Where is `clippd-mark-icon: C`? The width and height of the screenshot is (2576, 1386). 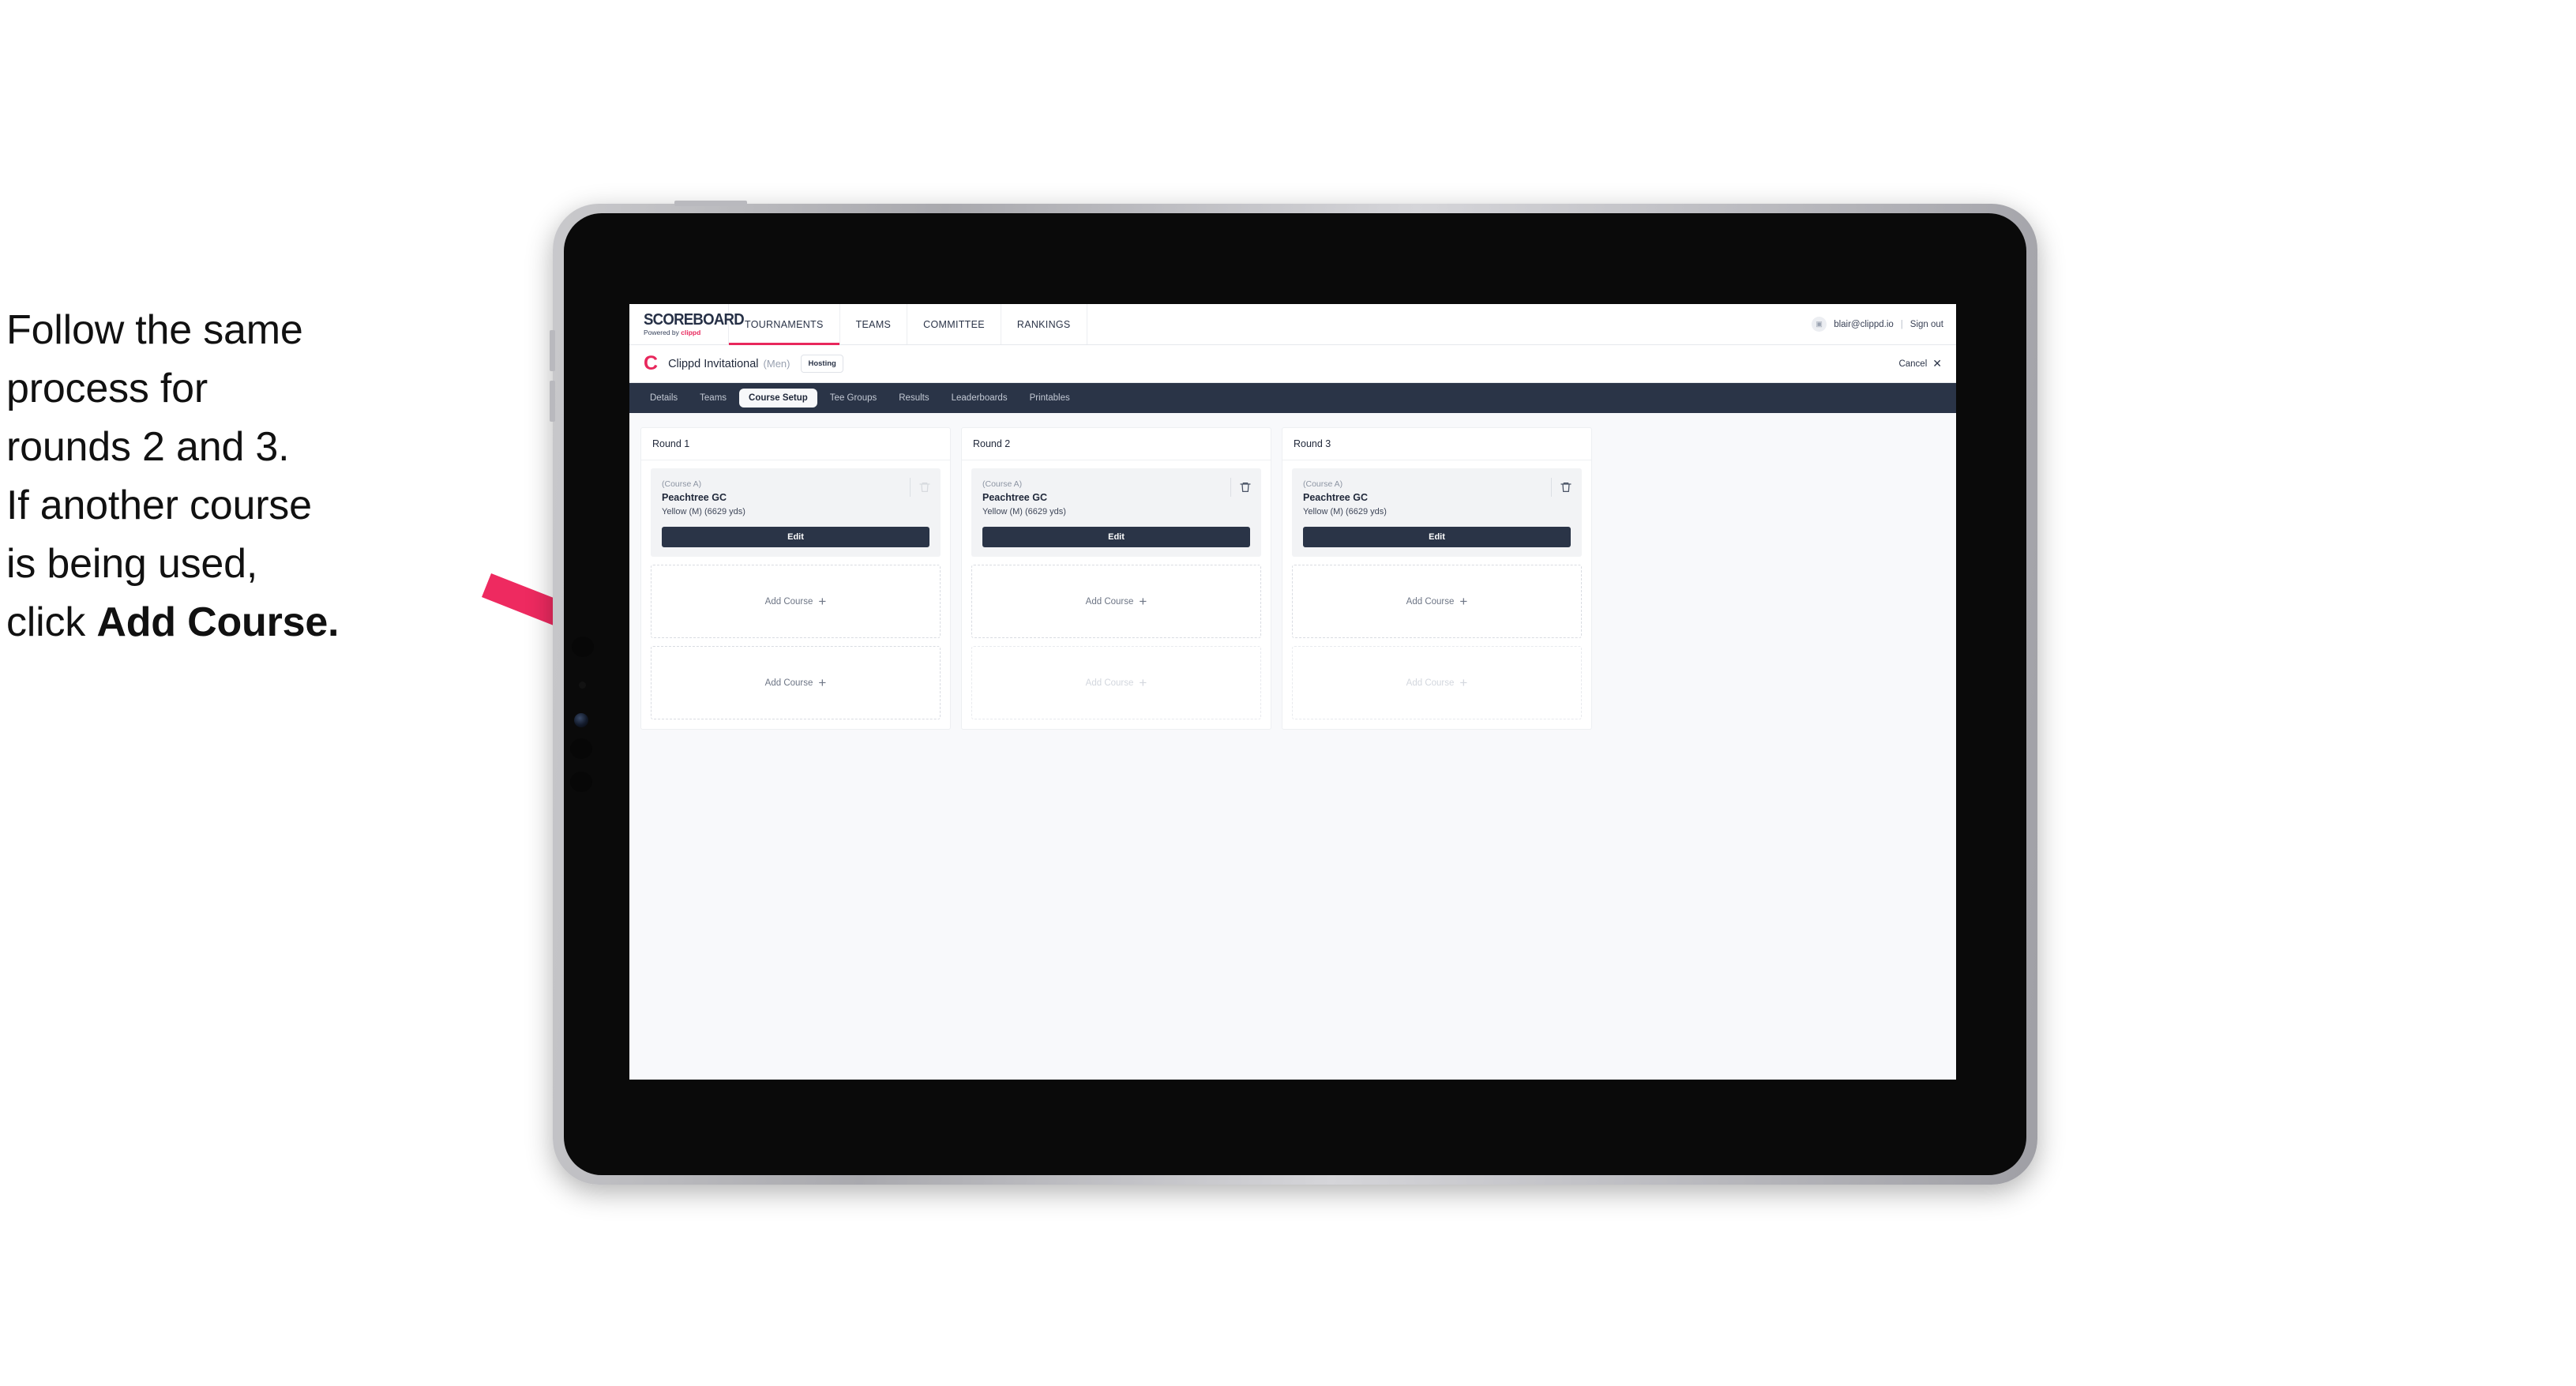
clippd-mark-icon: C is located at coordinates (651, 363).